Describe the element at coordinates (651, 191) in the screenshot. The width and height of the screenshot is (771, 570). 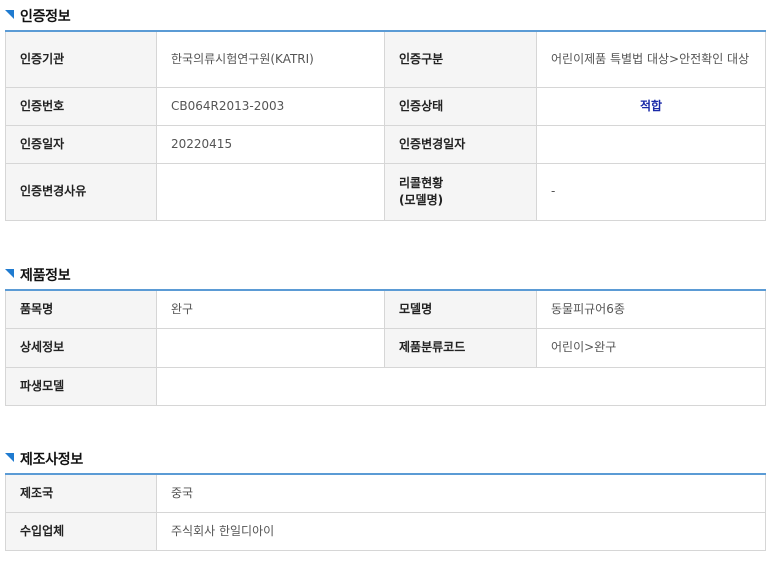
I see `recall-value: -` at that location.